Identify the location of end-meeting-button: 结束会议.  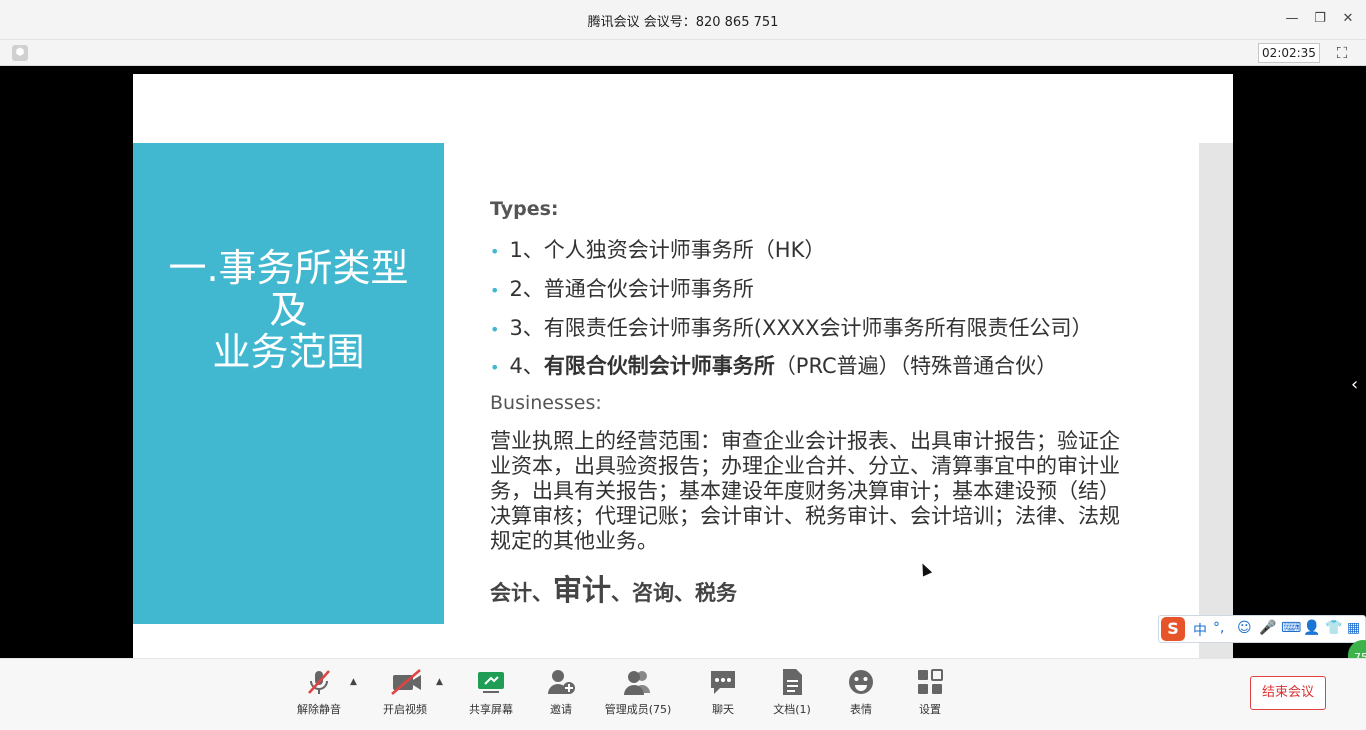
(1288, 693).